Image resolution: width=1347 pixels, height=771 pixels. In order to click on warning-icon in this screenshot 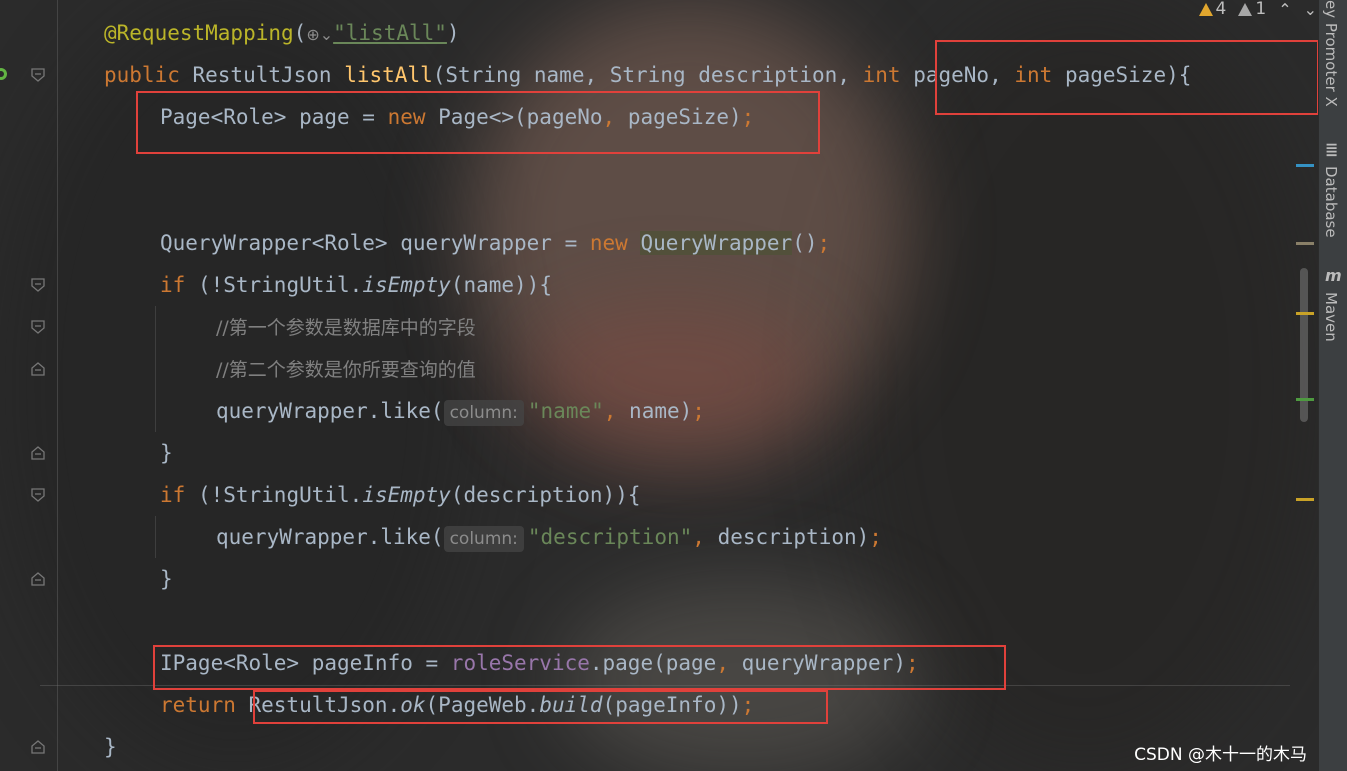, I will do `click(1205, 9)`.